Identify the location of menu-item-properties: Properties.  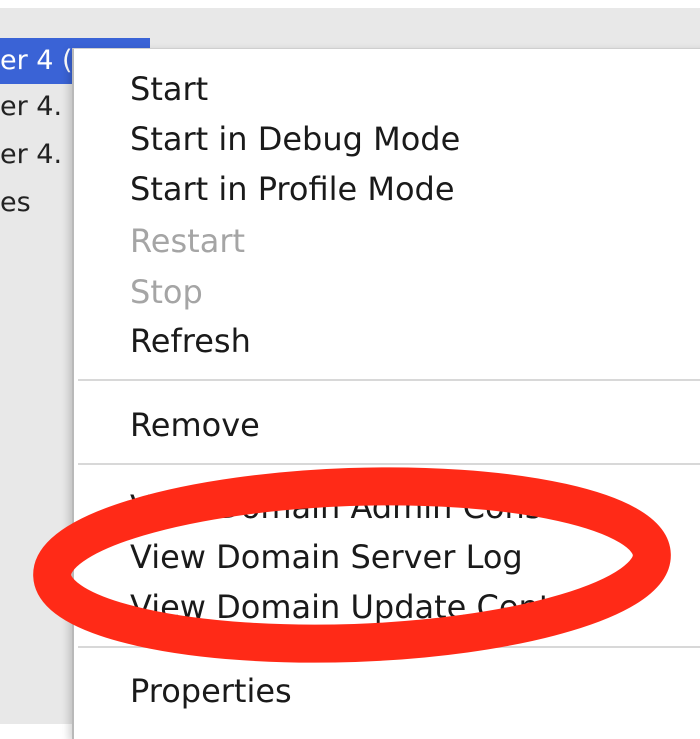
(211, 691).